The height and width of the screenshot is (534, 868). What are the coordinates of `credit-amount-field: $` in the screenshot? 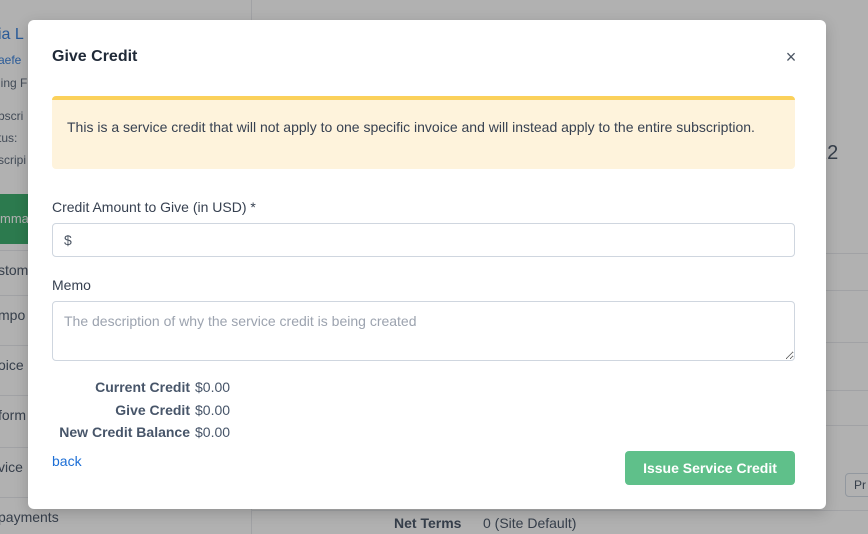 It's located at (423, 240).